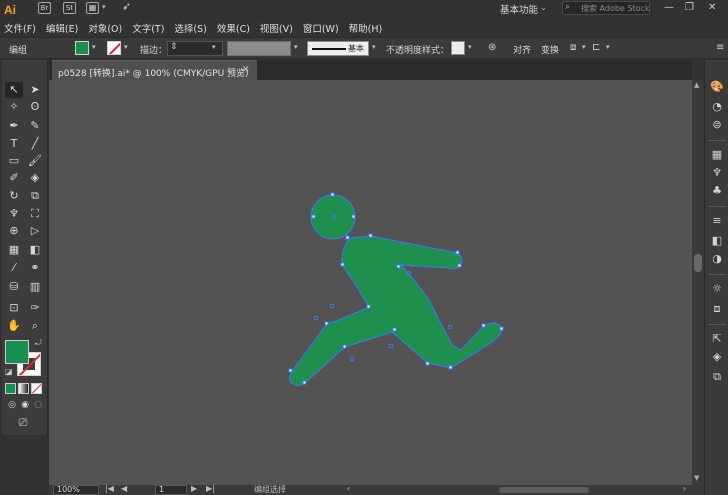 This screenshot has height=495, width=728. I want to click on chevron-down-icon: ⌄, so click(543, 7).